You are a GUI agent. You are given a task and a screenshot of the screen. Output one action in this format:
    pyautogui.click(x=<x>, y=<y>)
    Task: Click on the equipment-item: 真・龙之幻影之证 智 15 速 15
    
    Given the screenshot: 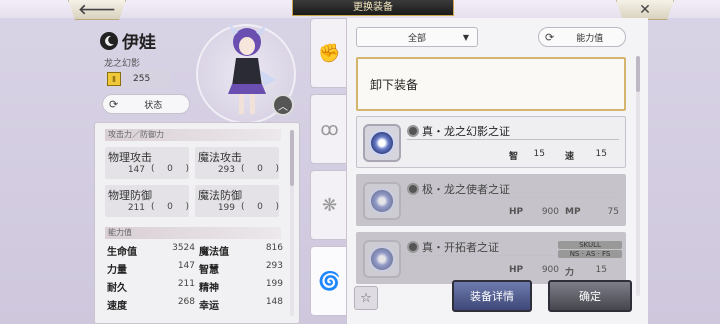 What is the action you would take?
    pyautogui.click(x=491, y=142)
    